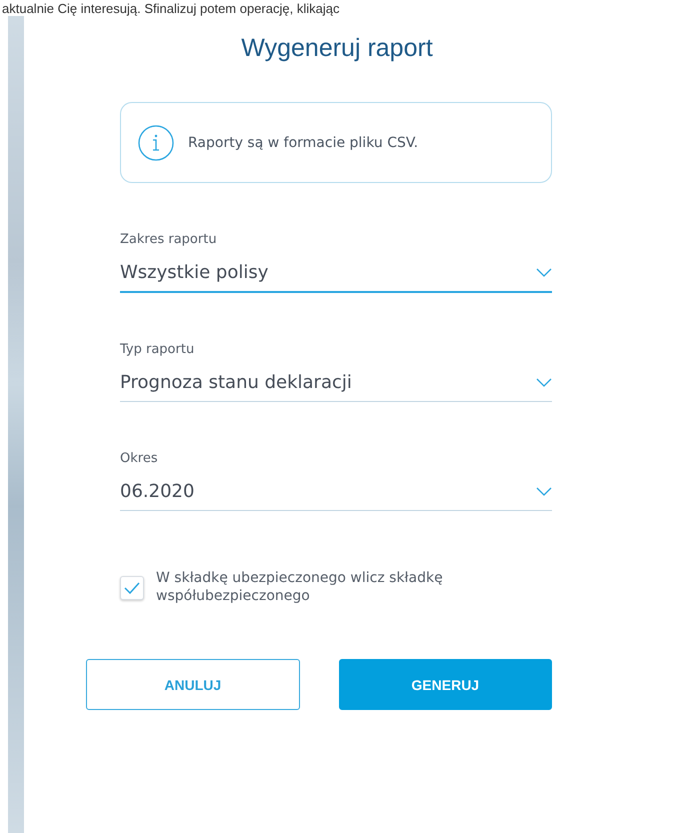 The height and width of the screenshot is (833, 678). I want to click on background-text: aktualnie Cię interesują. Sfinalizuj potem operację, klikając, so click(171, 8).